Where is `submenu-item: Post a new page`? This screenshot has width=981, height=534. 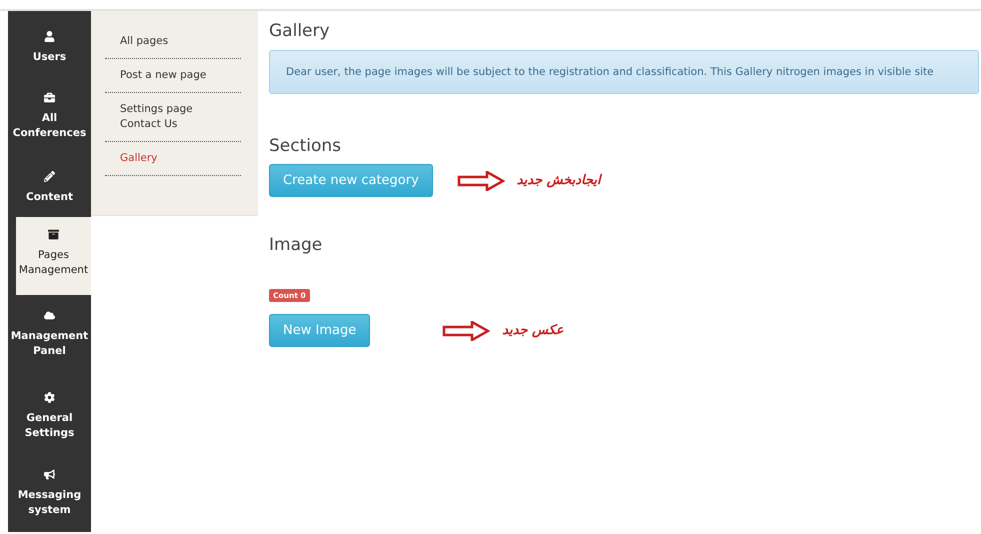 submenu-item: Post a new page is located at coordinates (173, 76).